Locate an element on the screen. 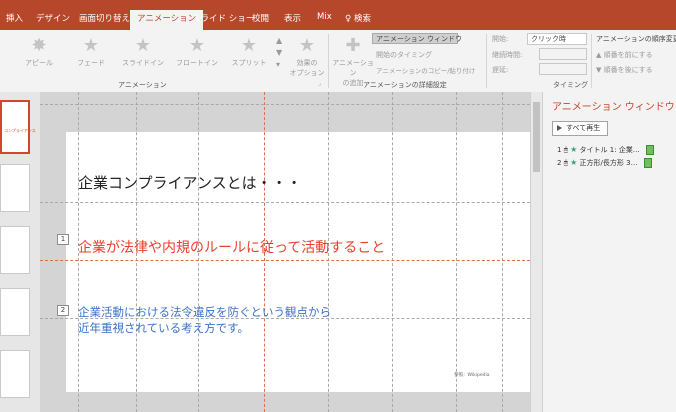 This screenshot has width=676, height=412. anim-split-button: ★ スプリット is located at coordinates (249, 52).